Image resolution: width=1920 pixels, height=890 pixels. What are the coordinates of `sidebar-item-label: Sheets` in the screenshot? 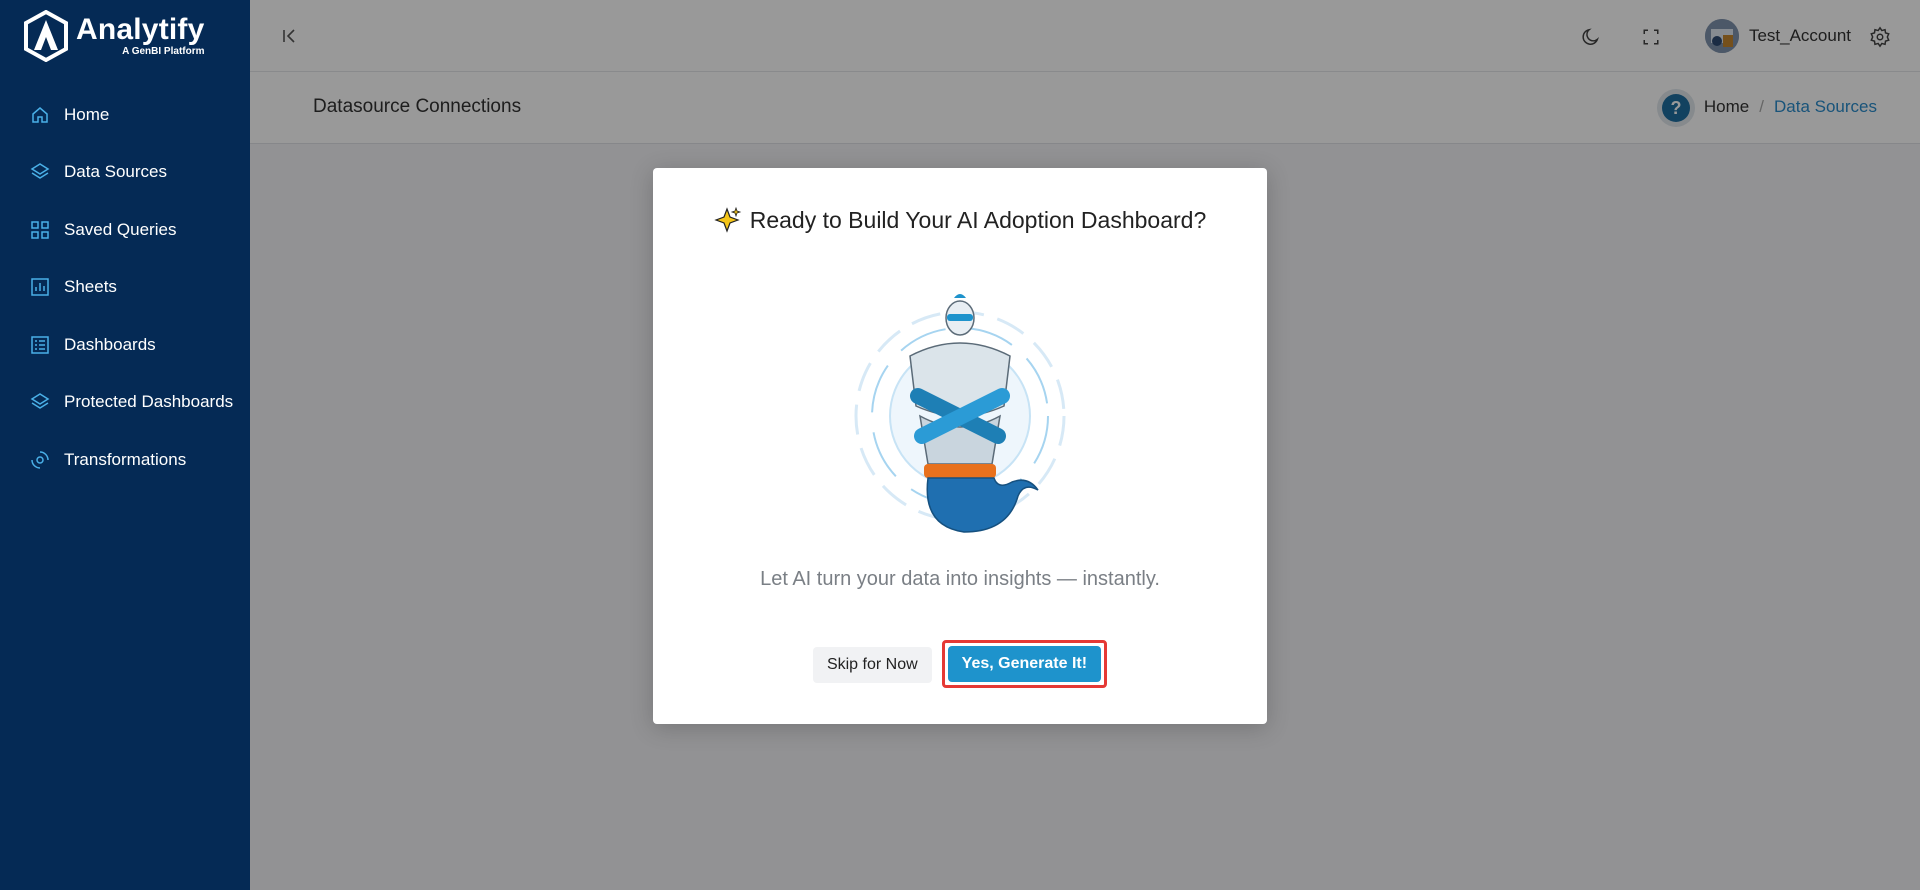 It's located at (90, 287).